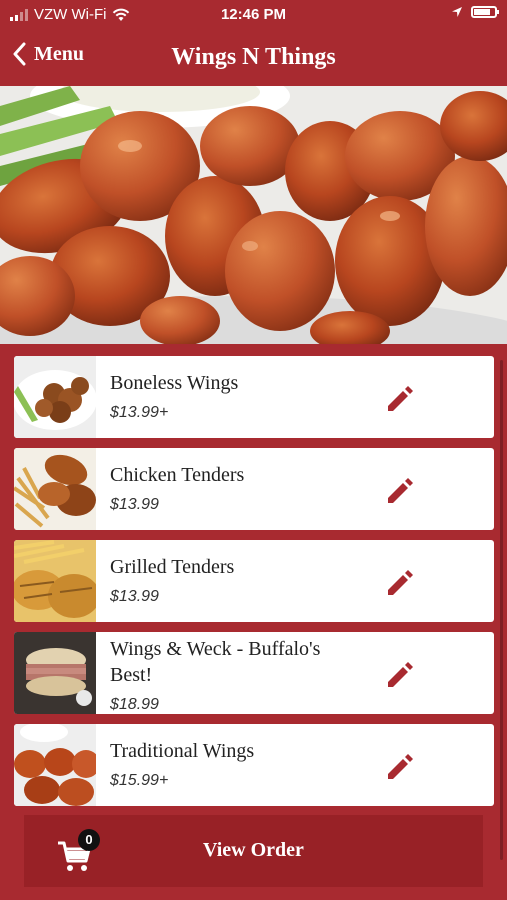 The width and height of the screenshot is (507, 900). I want to click on item-name: Chicken Tenders, so click(177, 475).